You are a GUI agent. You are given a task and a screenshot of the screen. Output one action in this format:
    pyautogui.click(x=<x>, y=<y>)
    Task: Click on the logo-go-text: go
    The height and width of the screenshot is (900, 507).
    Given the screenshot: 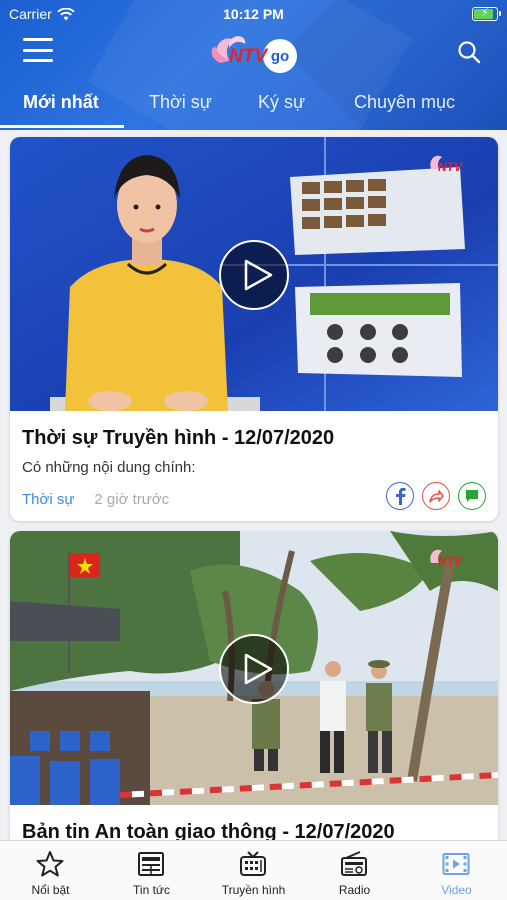 What is the action you would take?
    pyautogui.click(x=280, y=56)
    